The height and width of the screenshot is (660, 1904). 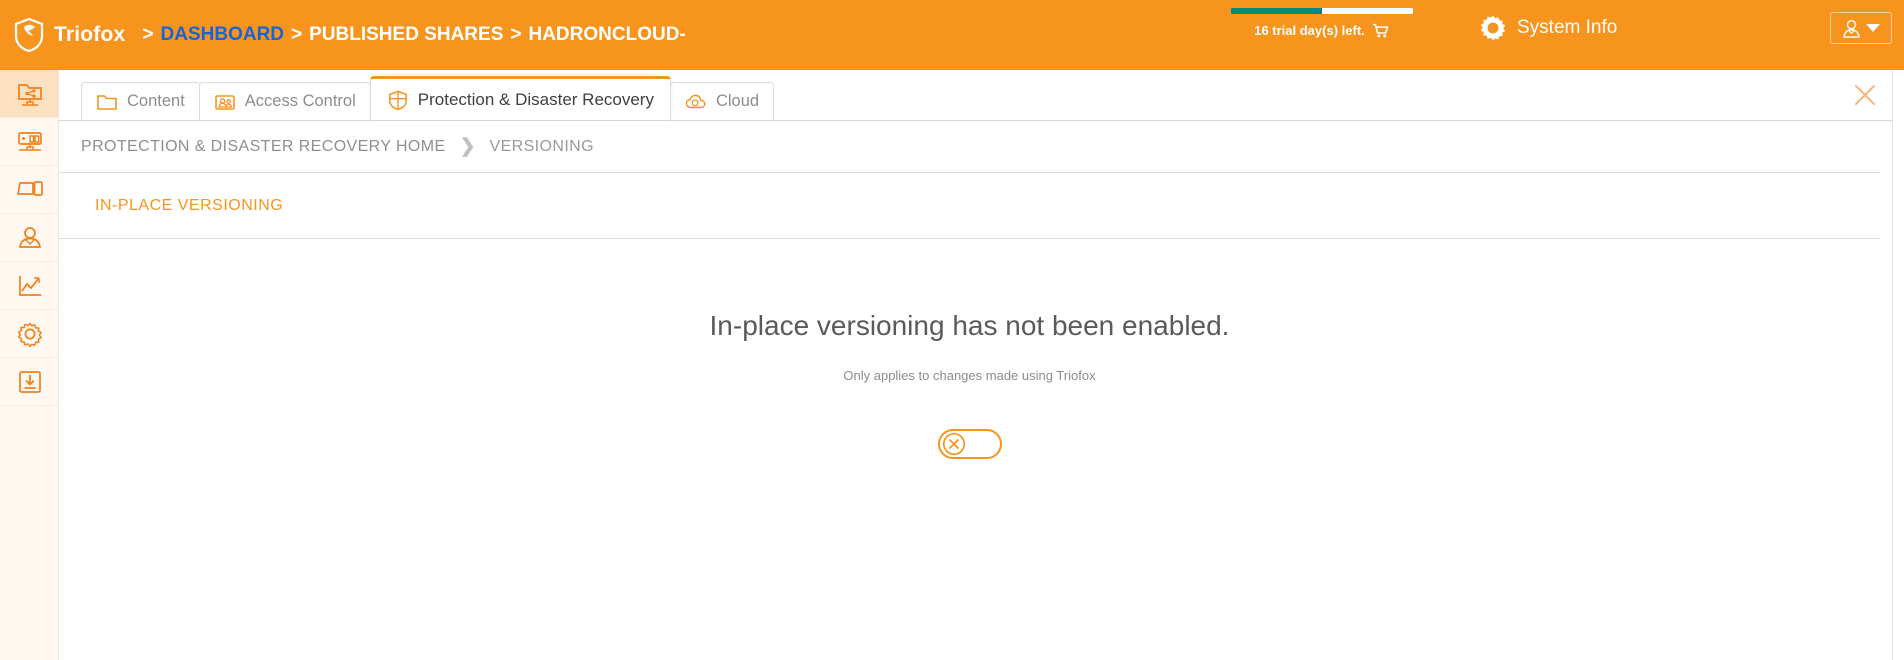 What do you see at coordinates (1276, 11) in the screenshot?
I see `trial-progress-fill` at bounding box center [1276, 11].